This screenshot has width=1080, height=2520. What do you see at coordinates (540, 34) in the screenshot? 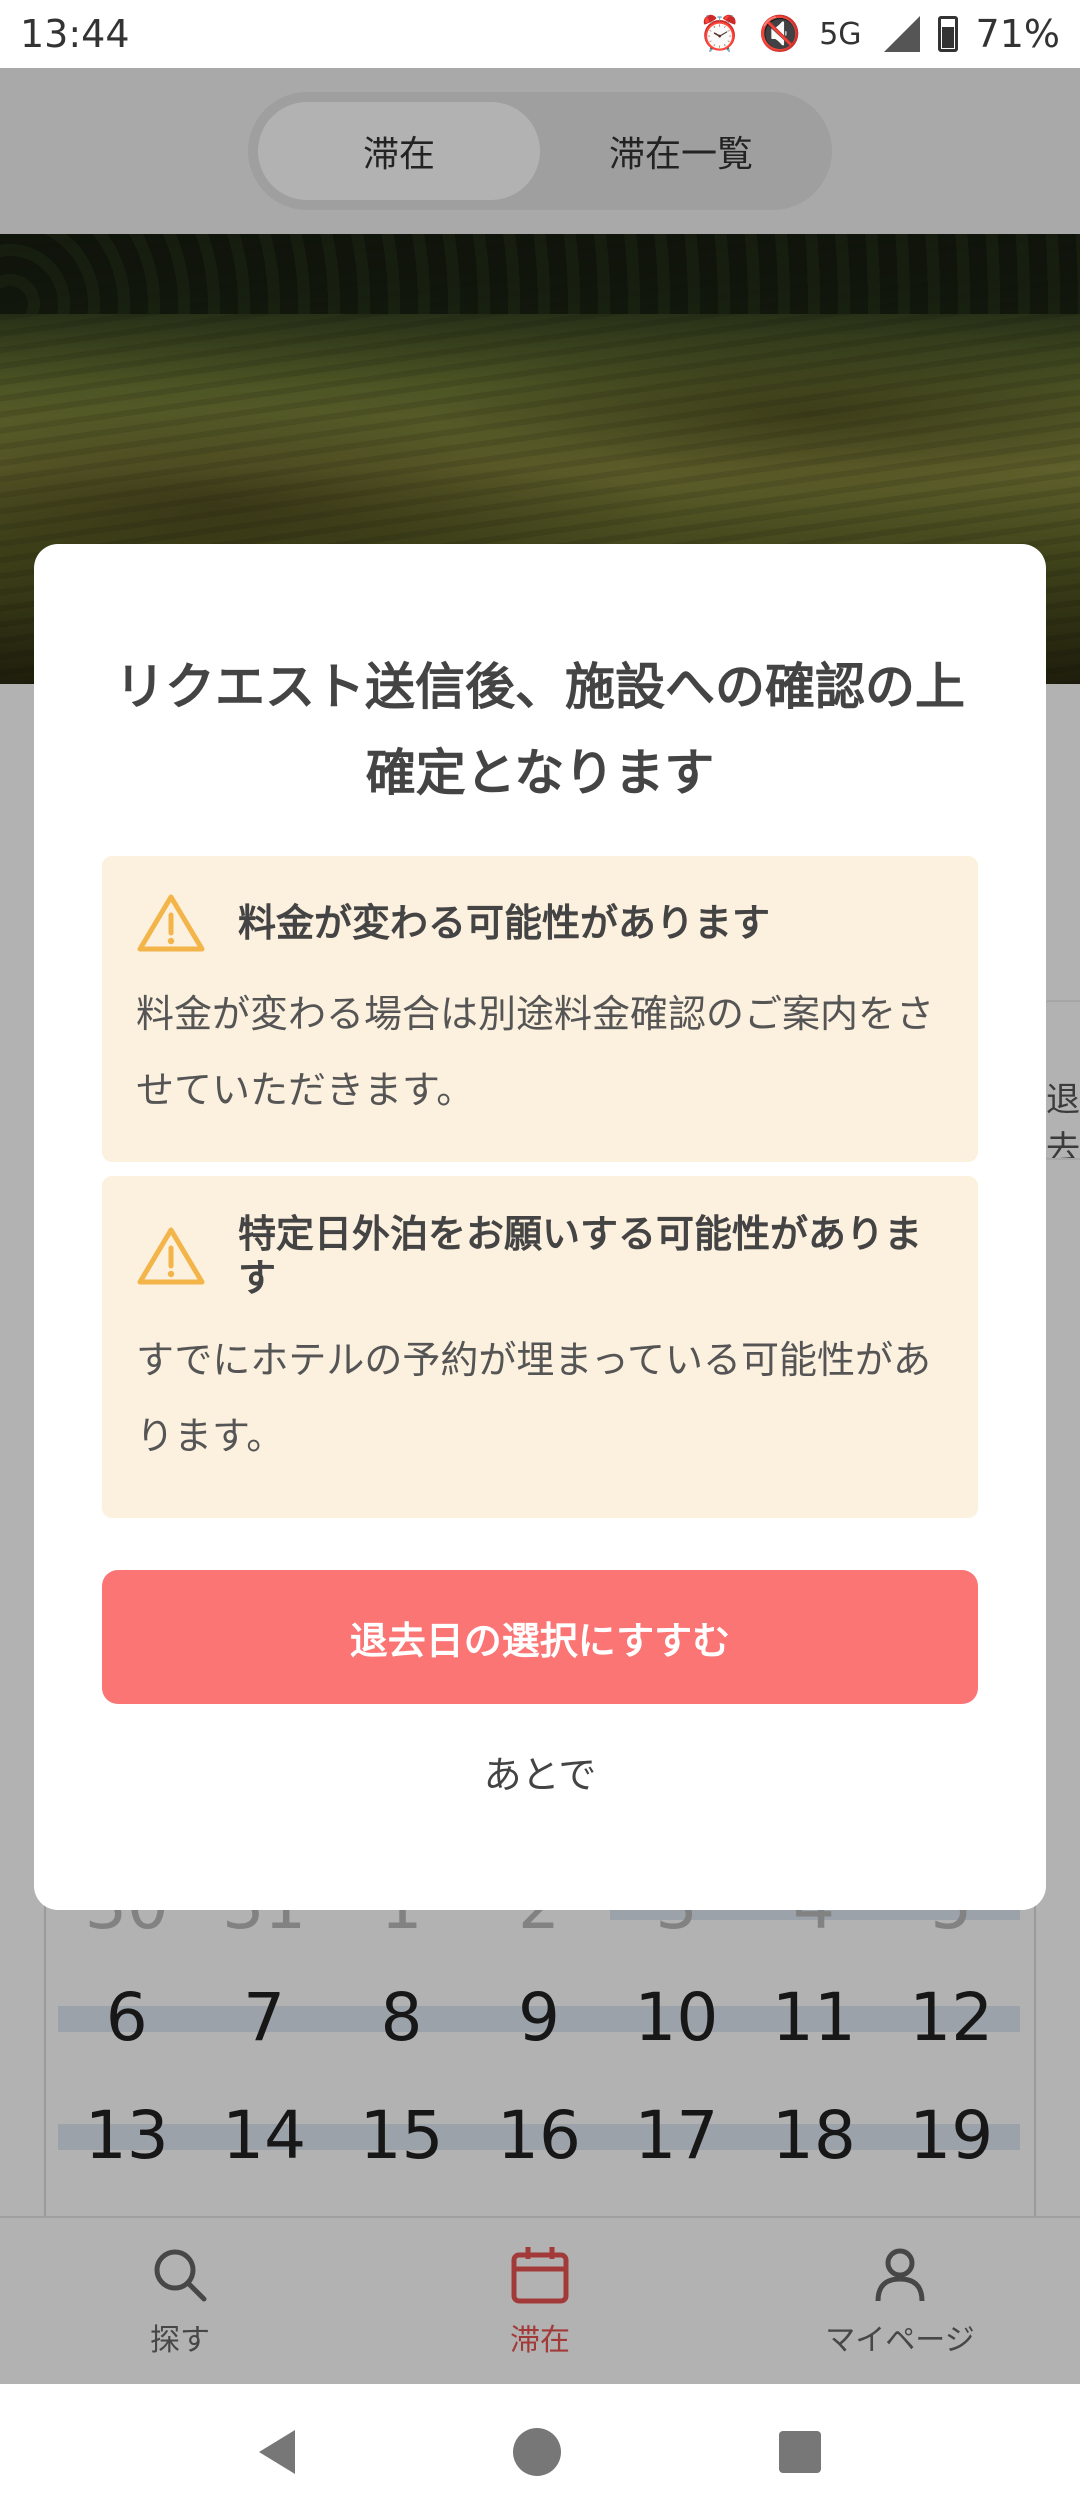
I see `status-bar: 13:44 ⏰ 🔇 5G 71%` at bounding box center [540, 34].